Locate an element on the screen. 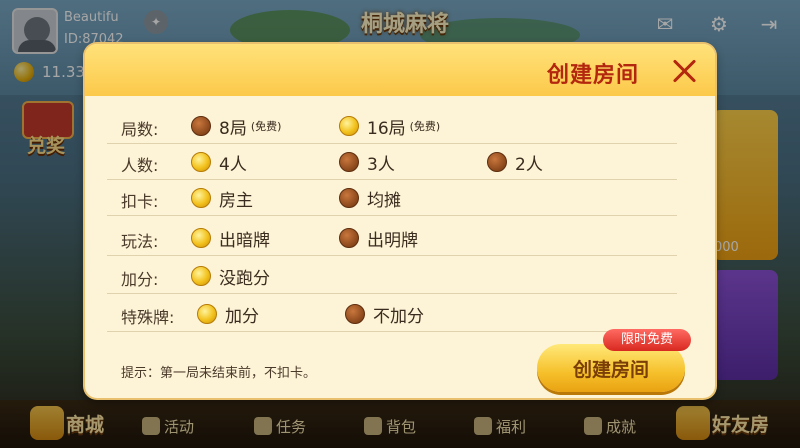 The height and width of the screenshot is (448, 800). option-label: 不加分 is located at coordinates (398, 316).